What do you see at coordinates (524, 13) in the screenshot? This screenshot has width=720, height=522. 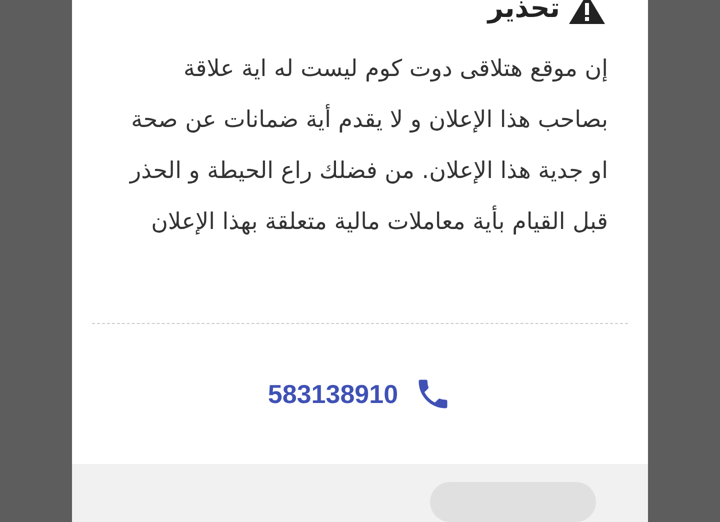 I see `dialog-title: تحذير` at bounding box center [524, 13].